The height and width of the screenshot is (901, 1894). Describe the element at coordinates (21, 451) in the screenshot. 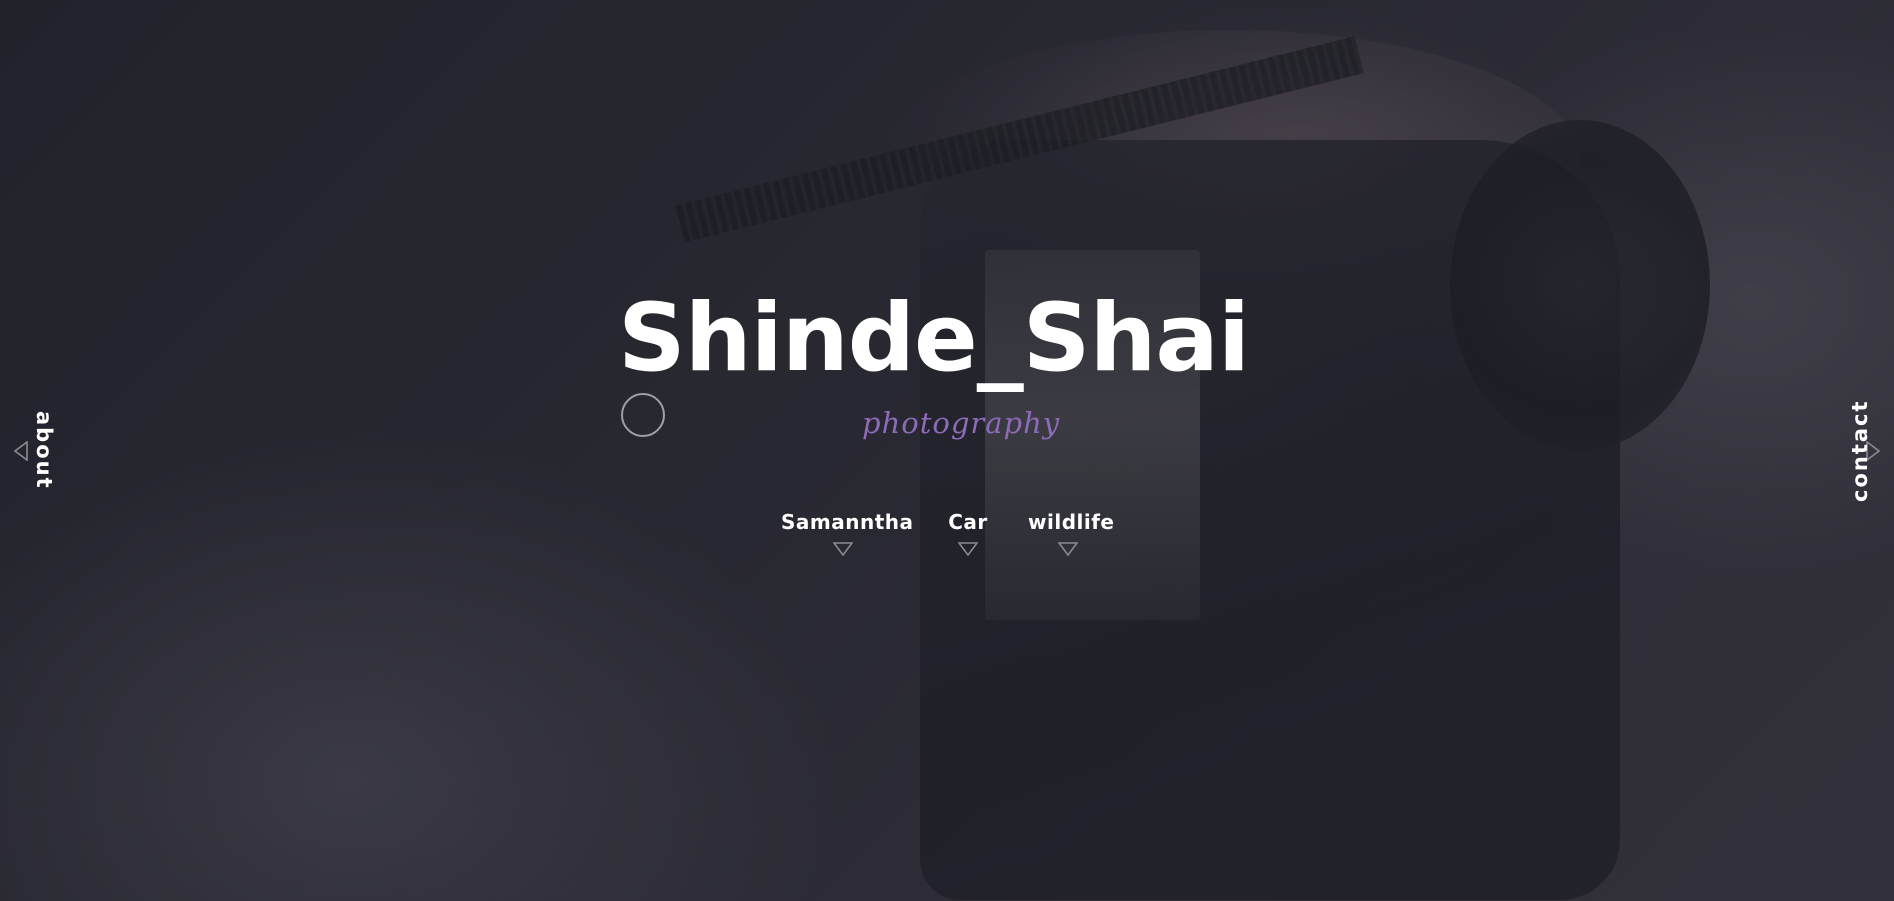

I see `triangle-left-outline-icon` at that location.